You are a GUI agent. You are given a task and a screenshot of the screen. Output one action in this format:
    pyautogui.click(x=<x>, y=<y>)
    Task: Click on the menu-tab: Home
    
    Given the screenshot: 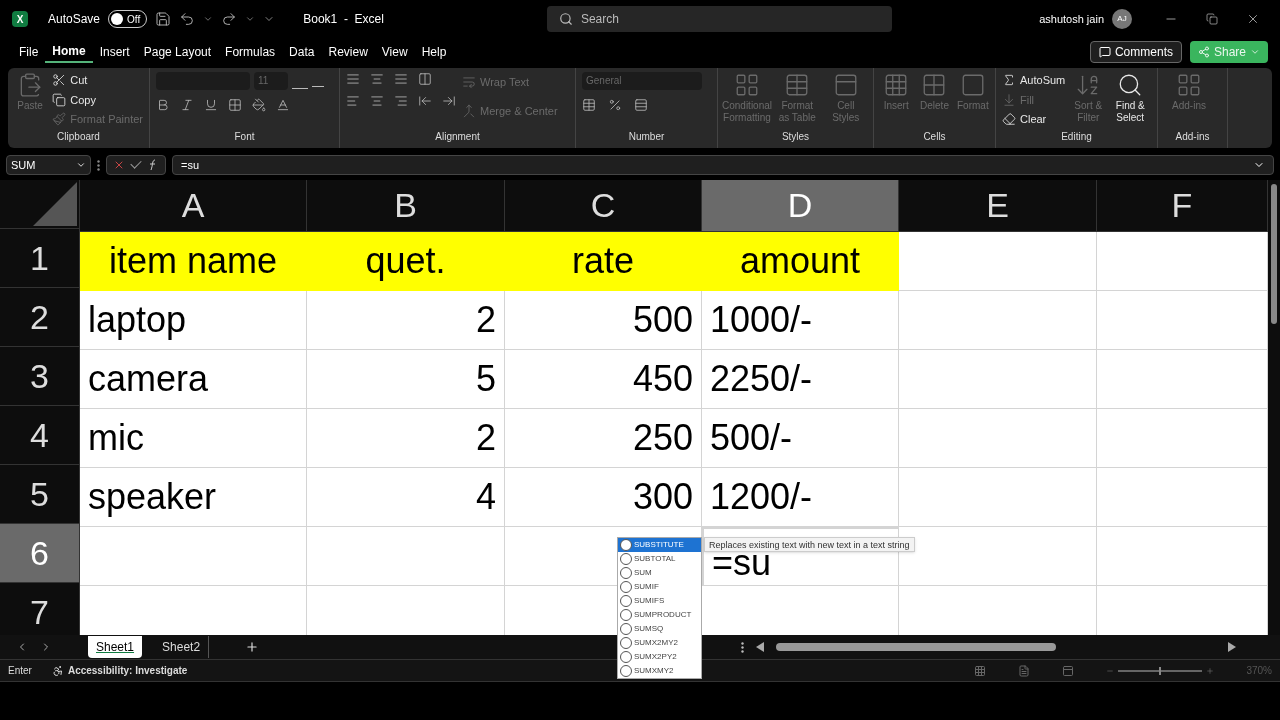 What is the action you would take?
    pyautogui.click(x=69, y=52)
    